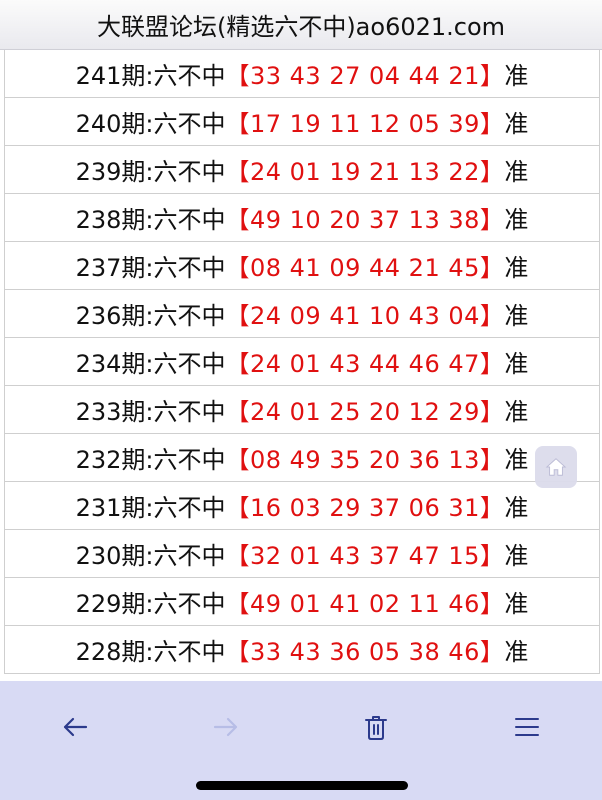 This screenshot has height=800, width=602. I want to click on back-button, so click(75, 727).